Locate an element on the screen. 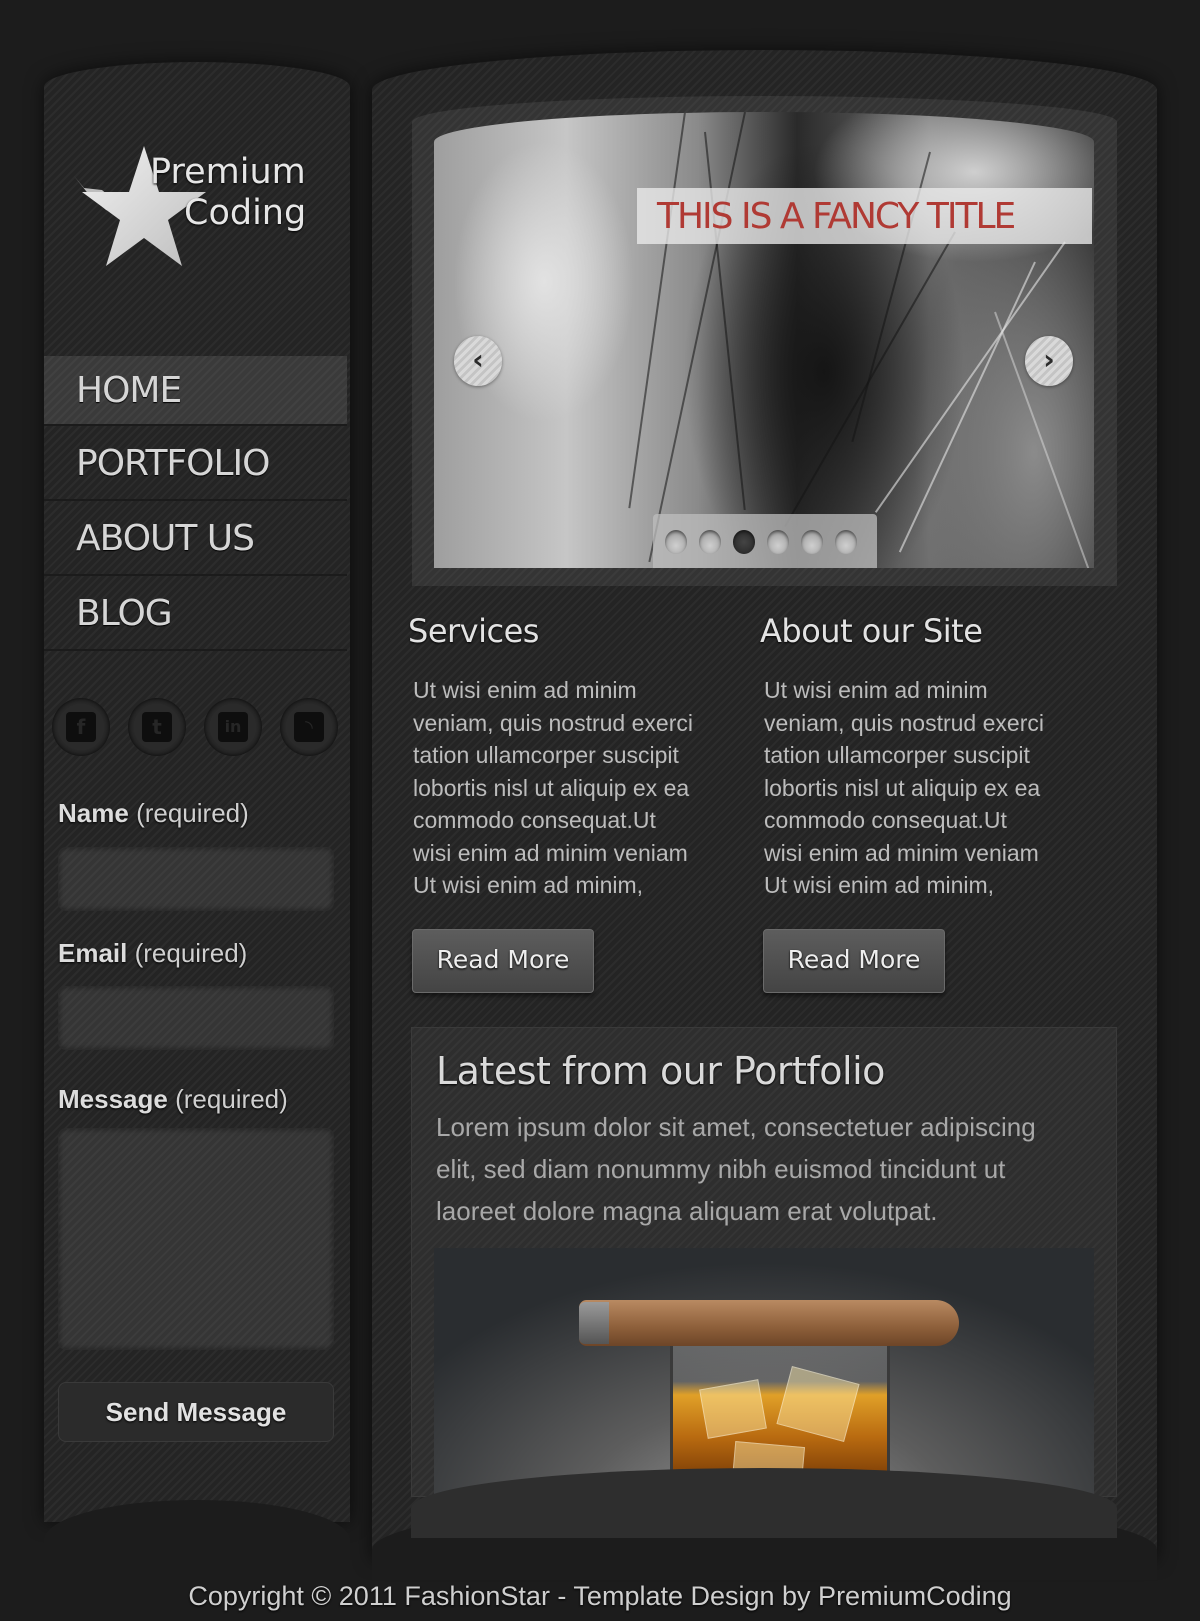 Image resolution: width=1200 pixels, height=1621 pixels. nav-item-about-us: ABOUT US is located at coordinates (195, 538).